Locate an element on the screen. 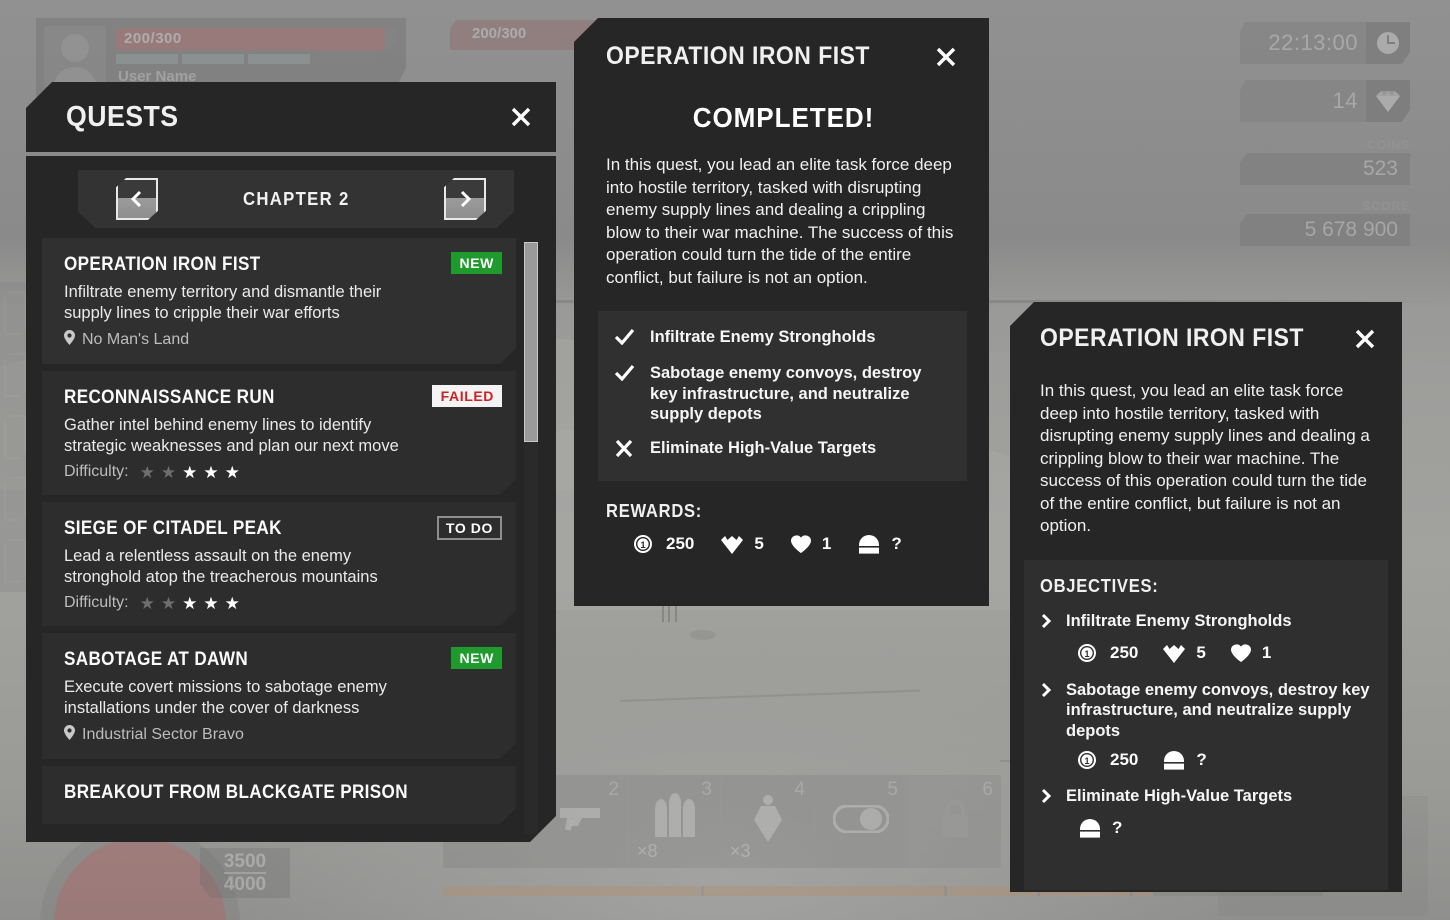 The width and height of the screenshot is (1450, 920). objective-item: Infiltrate Enemy Strongholds 1 250 5 1 is located at coordinates (1206, 637).